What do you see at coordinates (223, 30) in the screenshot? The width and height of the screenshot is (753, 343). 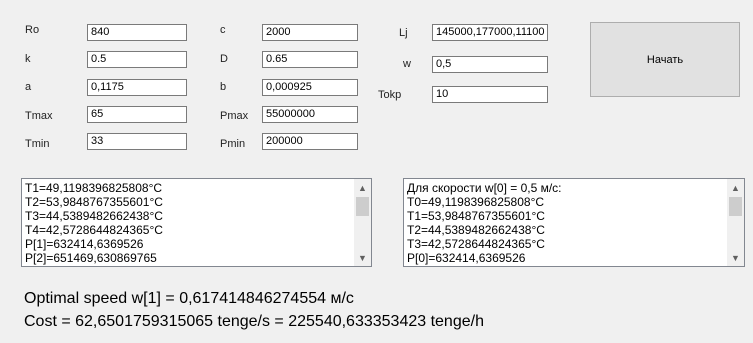 I see `c-label: c` at bounding box center [223, 30].